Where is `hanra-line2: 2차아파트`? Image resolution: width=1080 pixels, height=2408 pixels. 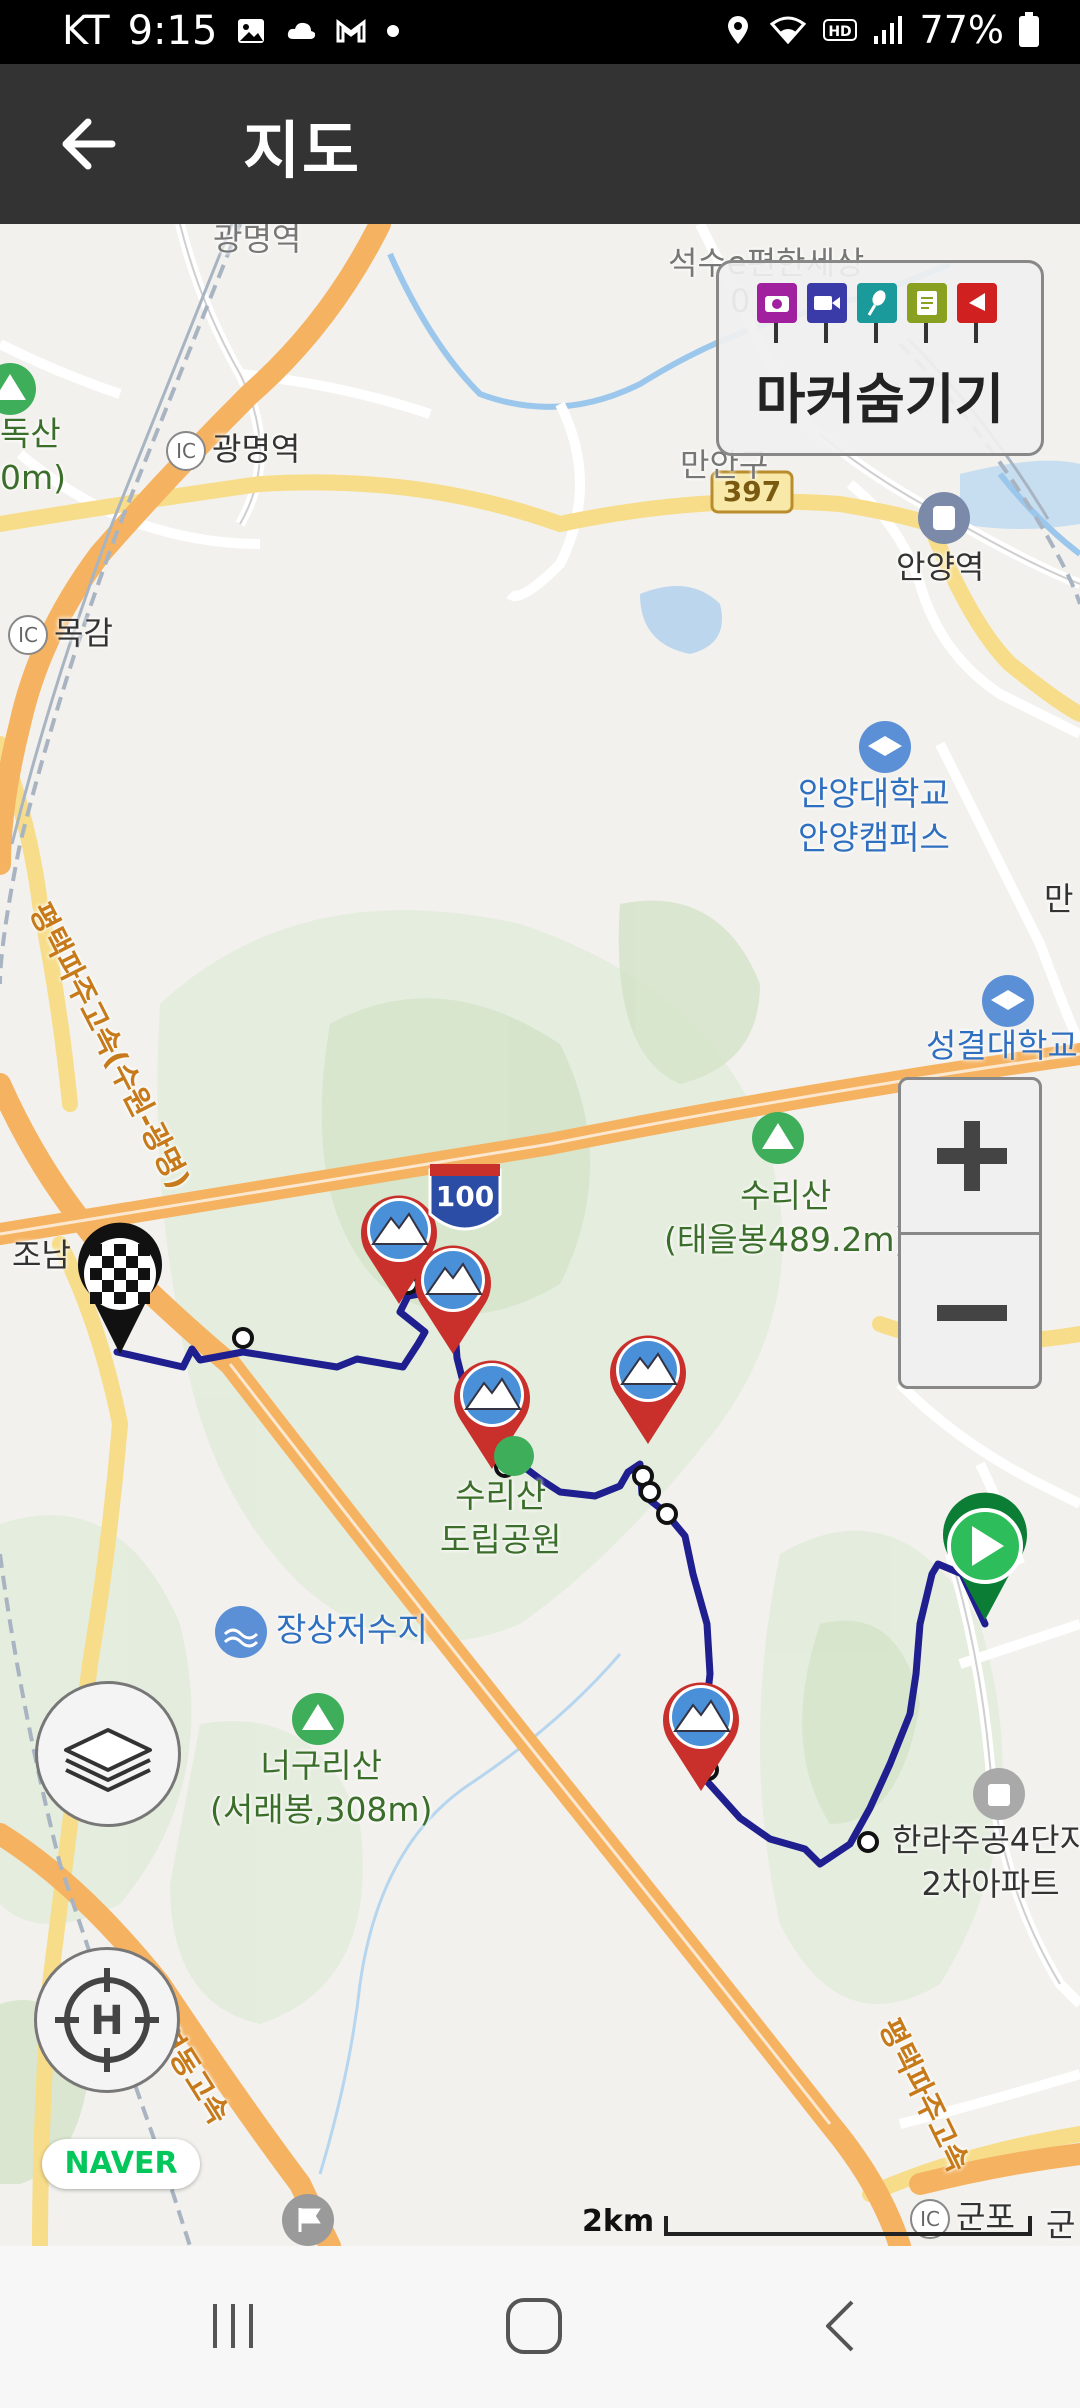 hanra-line2: 2차아파트 is located at coordinates (990, 1884).